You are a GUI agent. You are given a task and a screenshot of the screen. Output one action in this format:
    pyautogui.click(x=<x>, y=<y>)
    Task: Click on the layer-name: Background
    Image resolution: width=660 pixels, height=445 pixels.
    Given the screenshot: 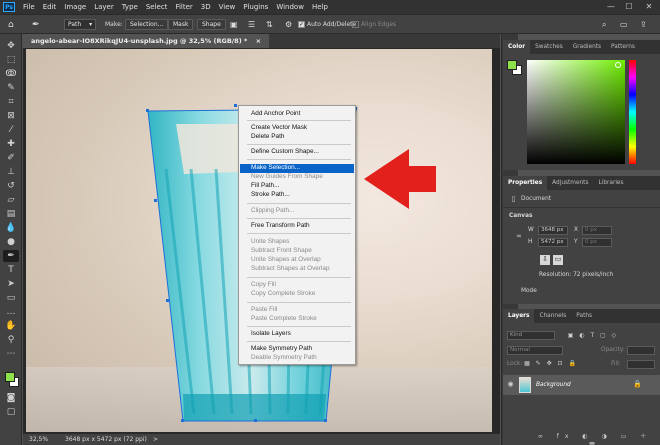 What is the action you would take?
    pyautogui.click(x=553, y=385)
    